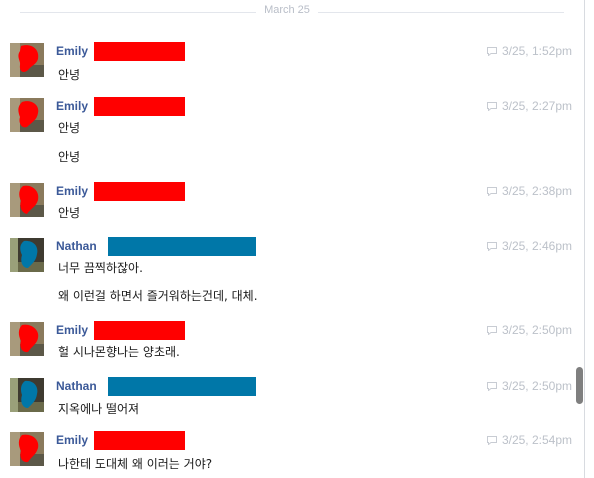  I want to click on message-timestamp: 3/25, 2:27pm, so click(529, 106).